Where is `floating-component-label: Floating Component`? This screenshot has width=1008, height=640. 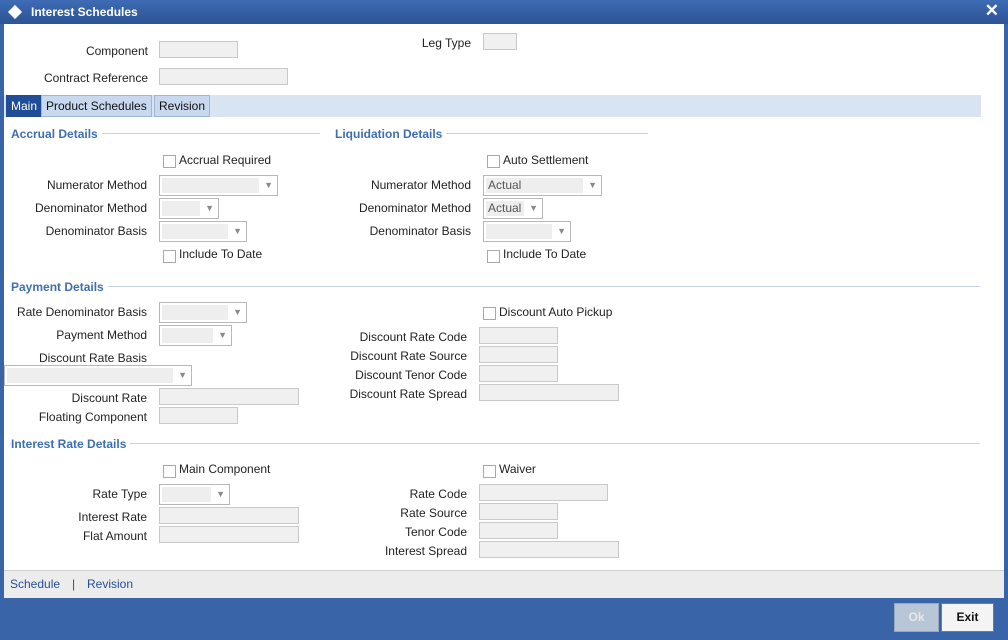
floating-component-label: Floating Component is located at coordinates (92, 417).